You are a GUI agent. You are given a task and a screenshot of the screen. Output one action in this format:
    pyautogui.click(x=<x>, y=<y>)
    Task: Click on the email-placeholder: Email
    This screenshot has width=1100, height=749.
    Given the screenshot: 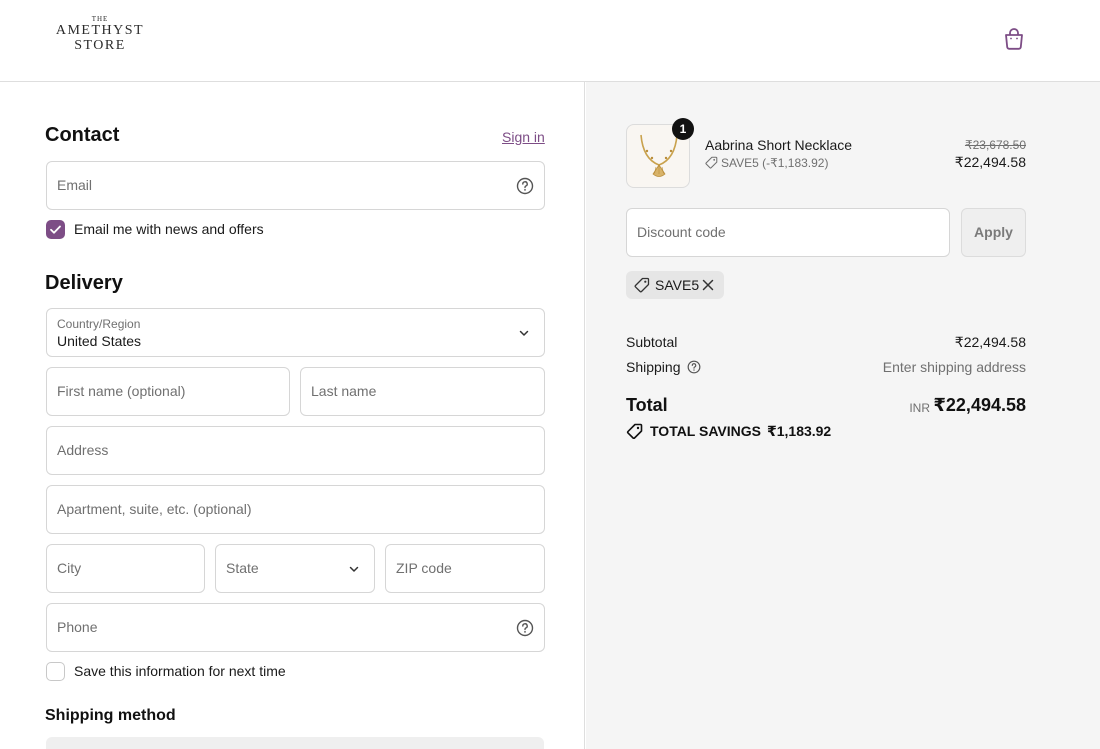 What is the action you would take?
    pyautogui.click(x=75, y=185)
    